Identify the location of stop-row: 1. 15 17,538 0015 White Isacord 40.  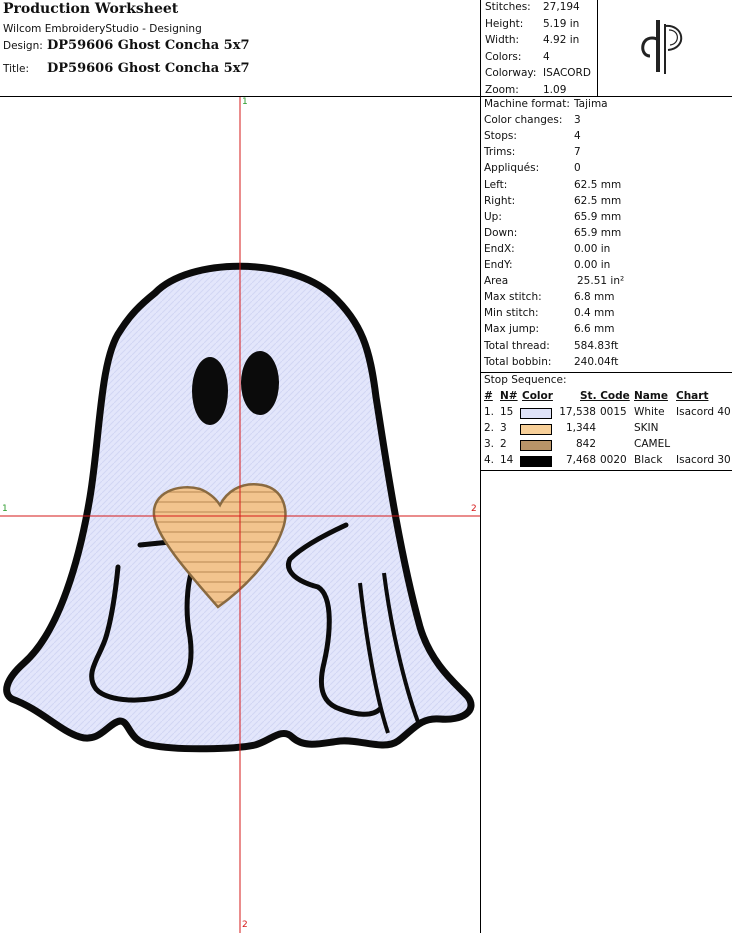
(608, 414).